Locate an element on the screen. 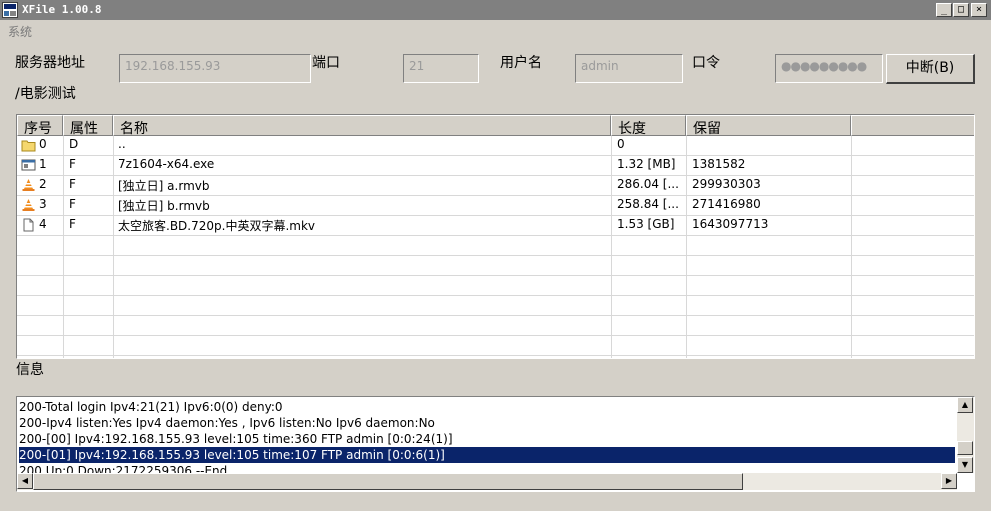  row-name: [独立日] b.rmvb is located at coordinates (164, 206).